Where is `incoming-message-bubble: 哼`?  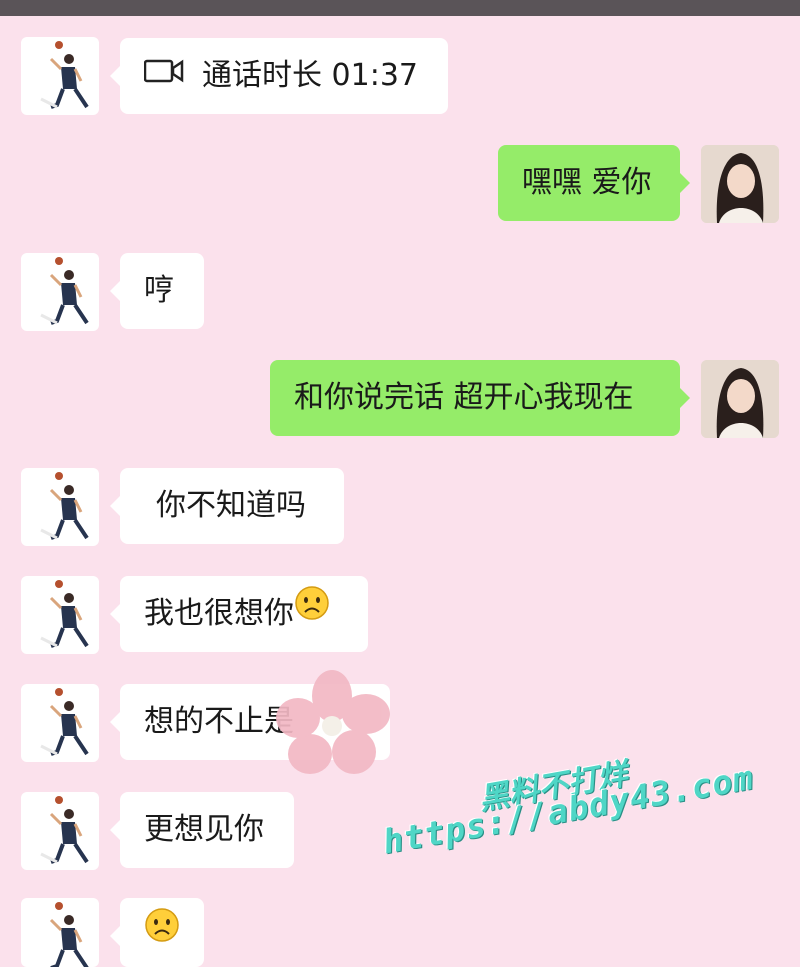 incoming-message-bubble: 哼 is located at coordinates (157, 291).